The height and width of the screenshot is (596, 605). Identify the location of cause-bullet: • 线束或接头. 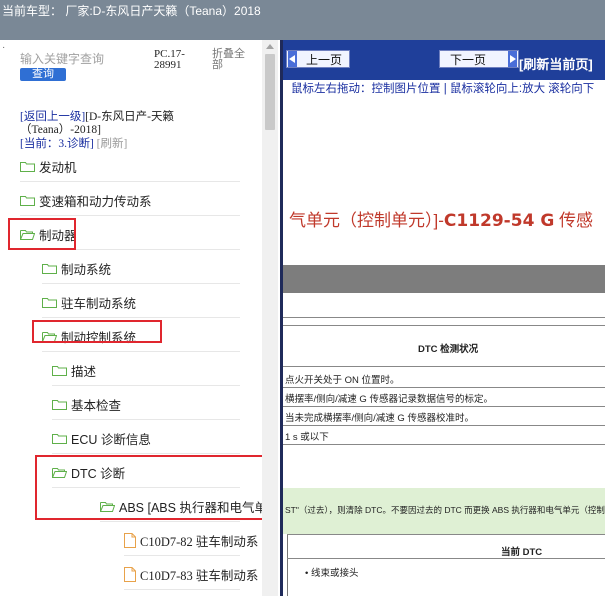
(332, 573).